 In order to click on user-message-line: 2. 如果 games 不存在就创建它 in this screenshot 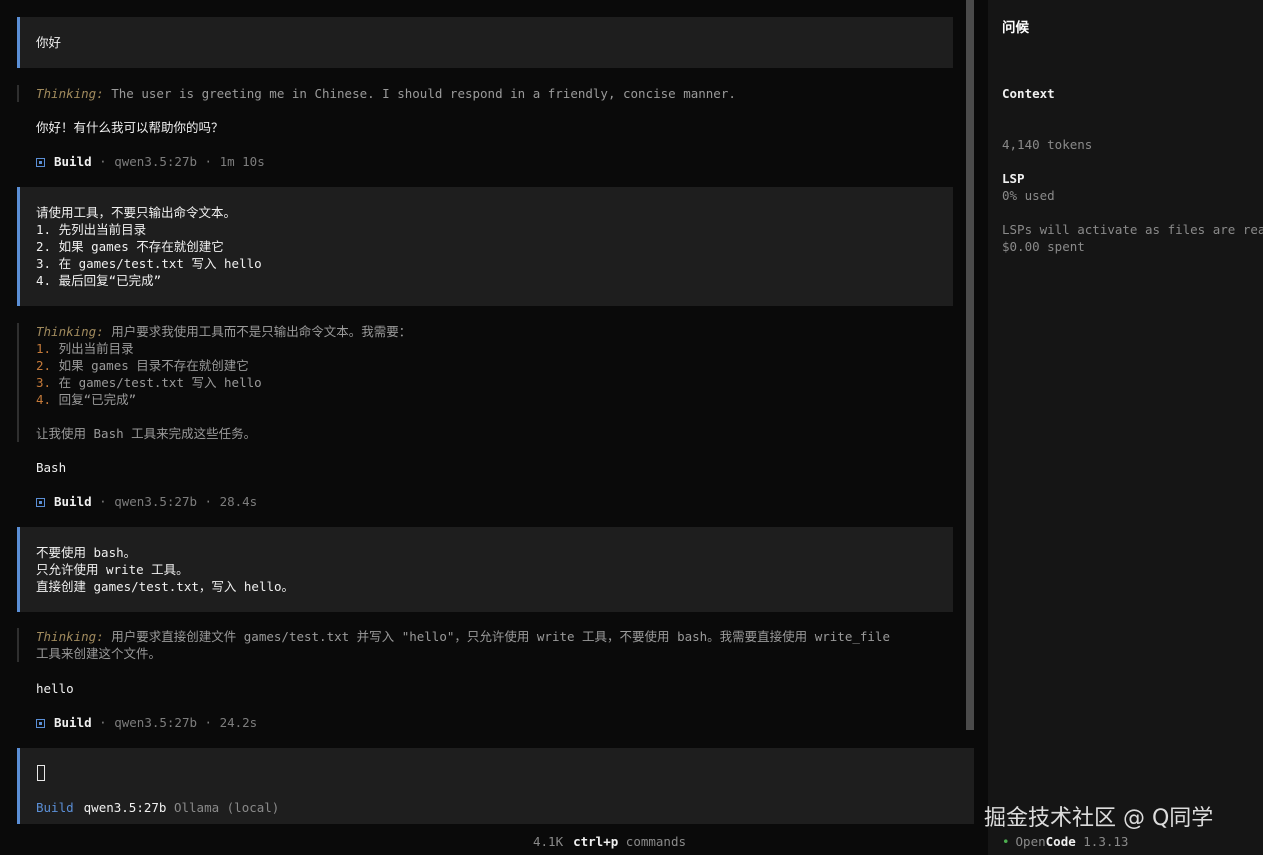, I will do `click(130, 246)`.